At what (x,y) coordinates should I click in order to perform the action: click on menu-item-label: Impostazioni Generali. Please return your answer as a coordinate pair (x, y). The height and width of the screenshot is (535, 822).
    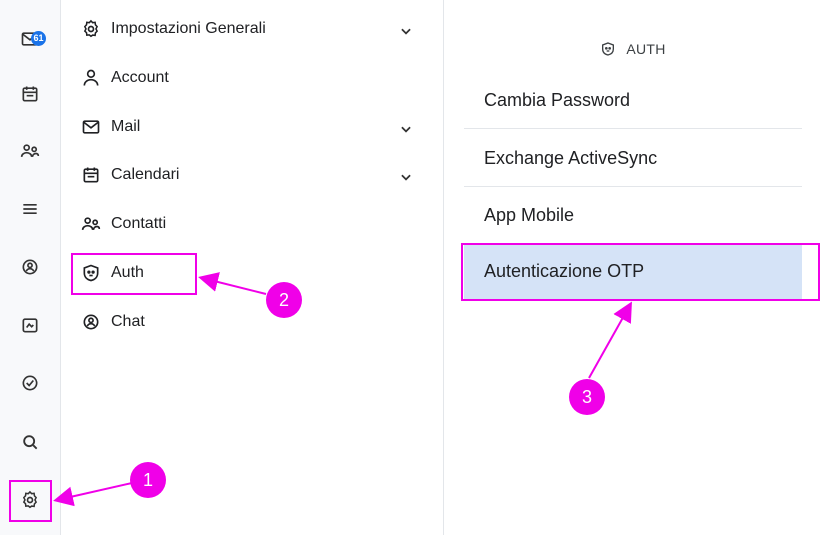
    Looking at the image, I should click on (188, 28).